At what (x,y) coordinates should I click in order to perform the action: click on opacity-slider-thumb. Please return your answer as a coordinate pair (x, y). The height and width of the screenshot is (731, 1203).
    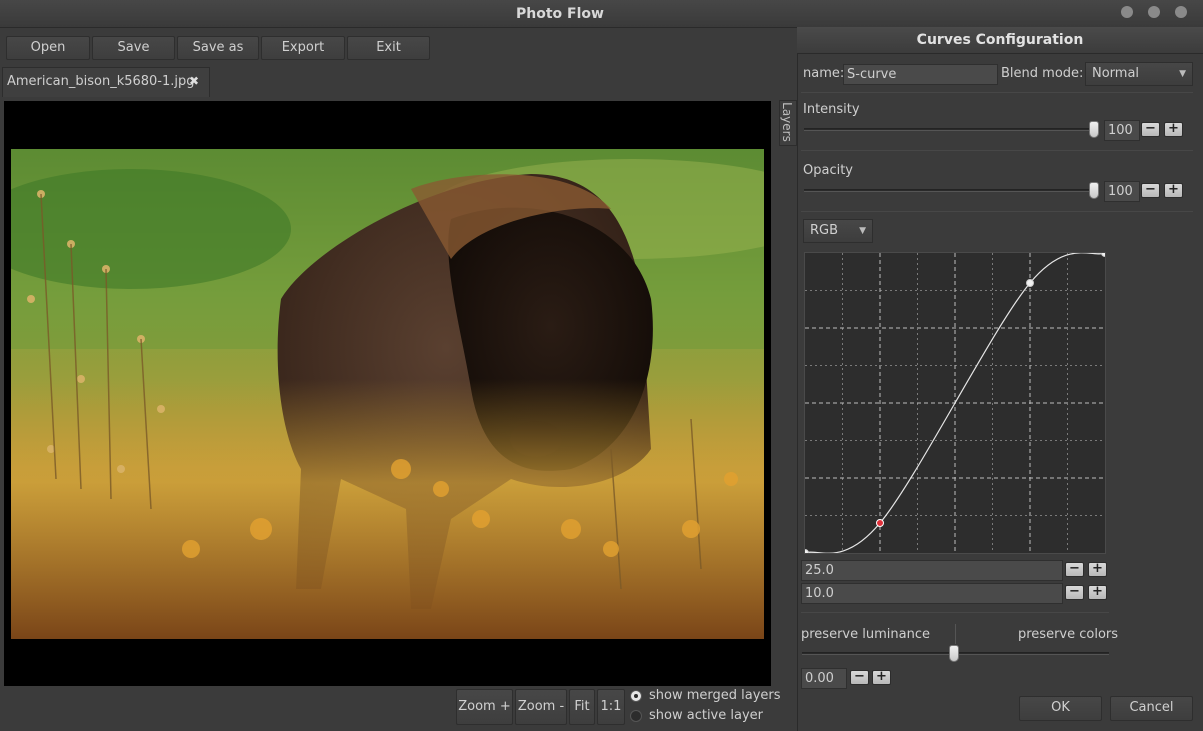
    Looking at the image, I should click on (1094, 190).